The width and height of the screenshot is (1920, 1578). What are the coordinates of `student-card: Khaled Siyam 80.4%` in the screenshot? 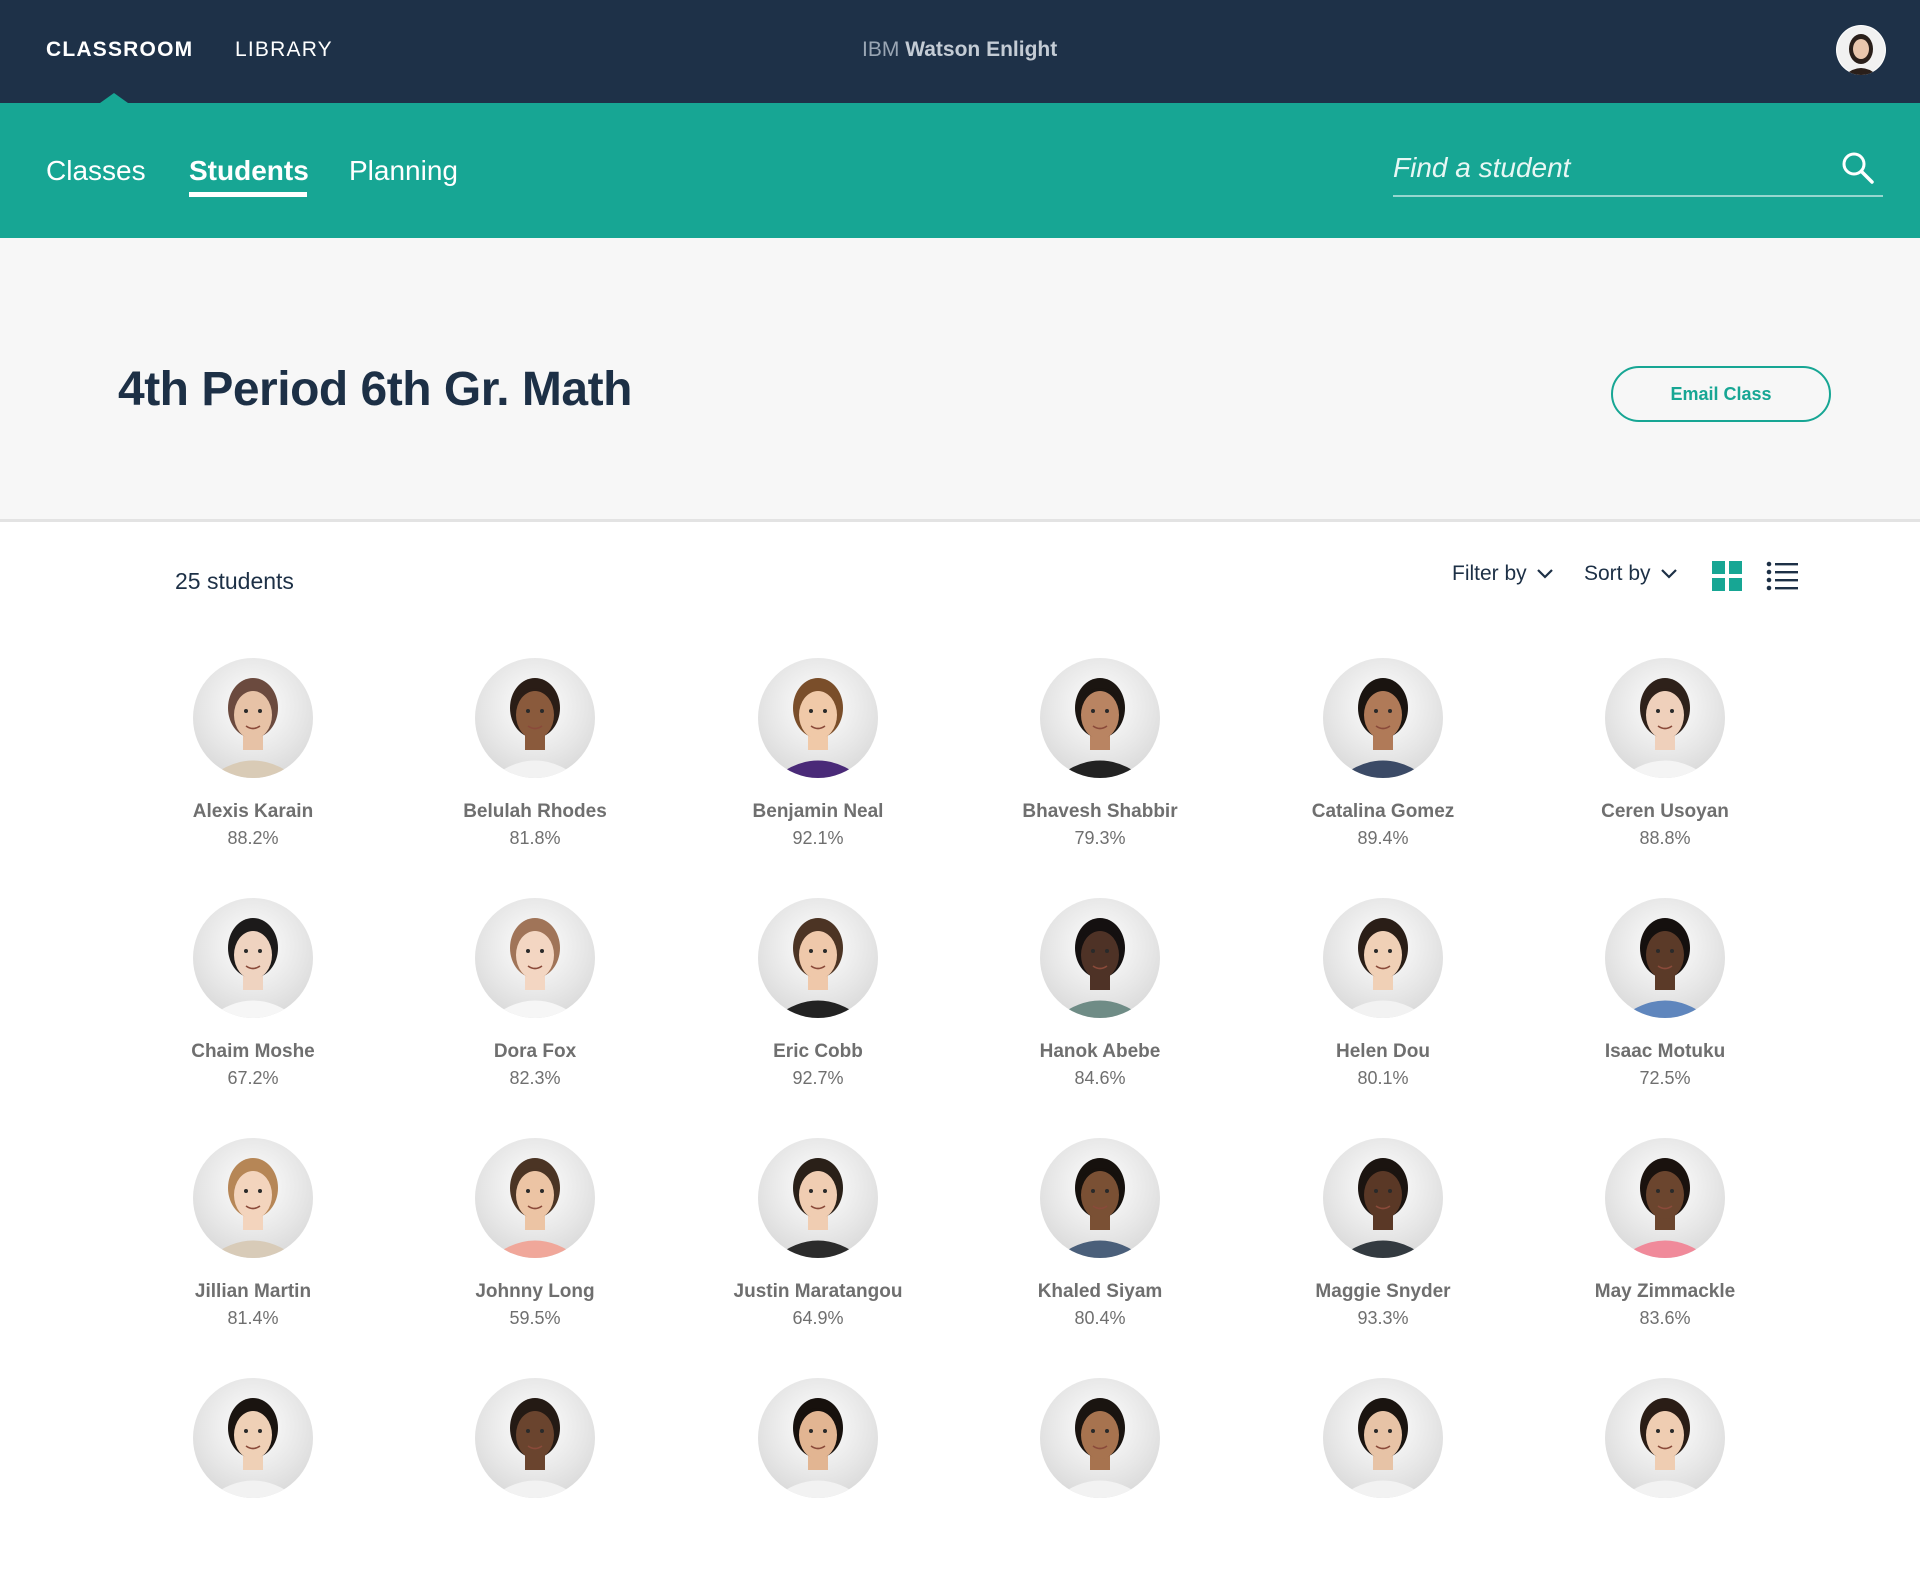 It's located at (1100, 1238).